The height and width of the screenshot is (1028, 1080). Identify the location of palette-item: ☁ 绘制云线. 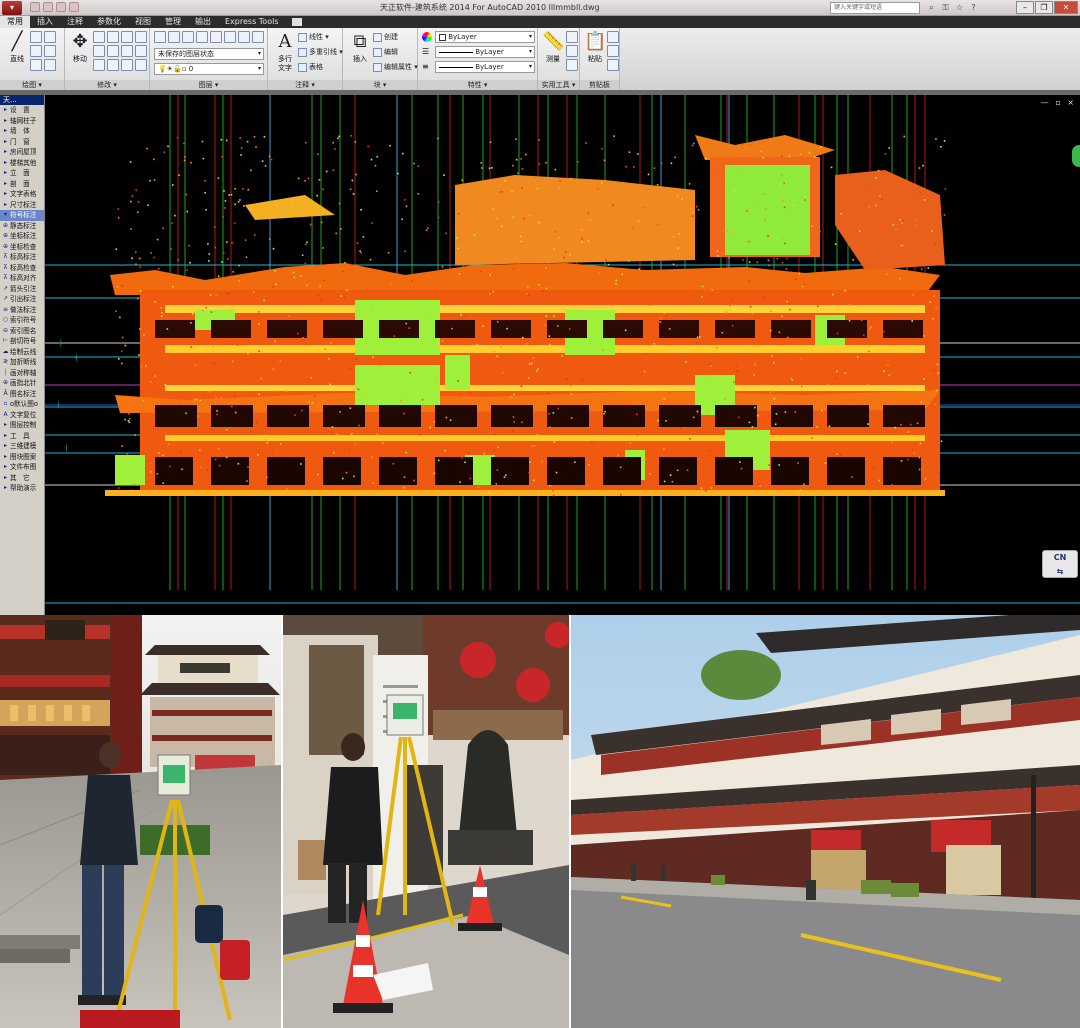
(22, 352).